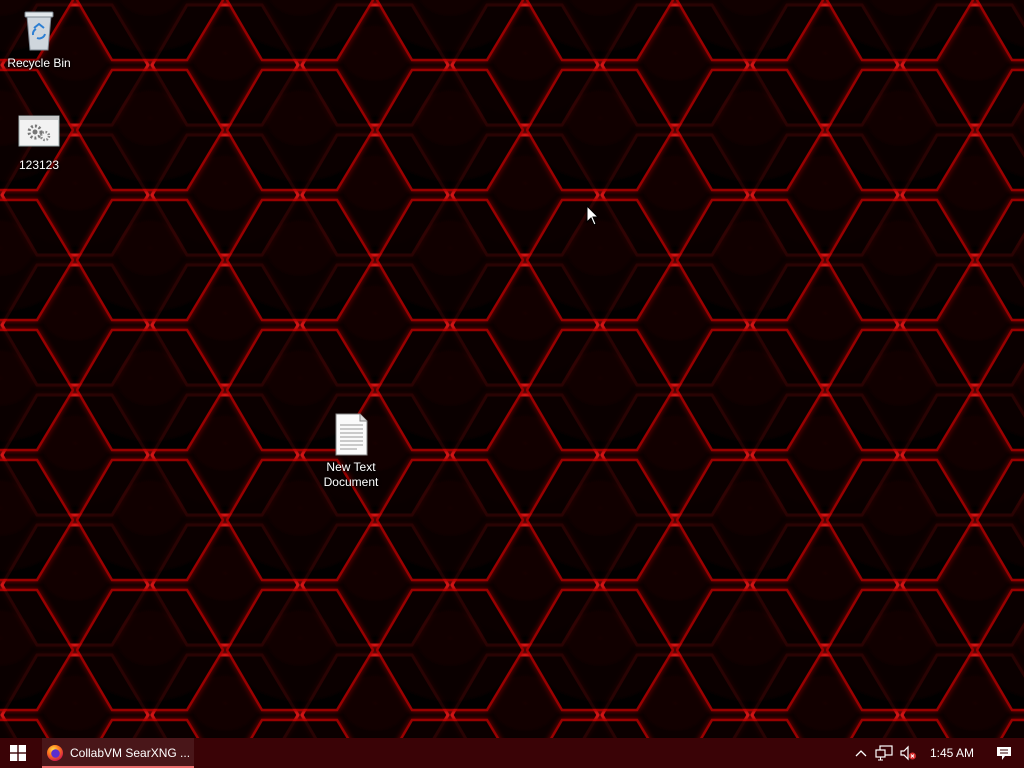 Image resolution: width=1024 pixels, height=768 pixels. I want to click on text-document-icon, so click(351, 434).